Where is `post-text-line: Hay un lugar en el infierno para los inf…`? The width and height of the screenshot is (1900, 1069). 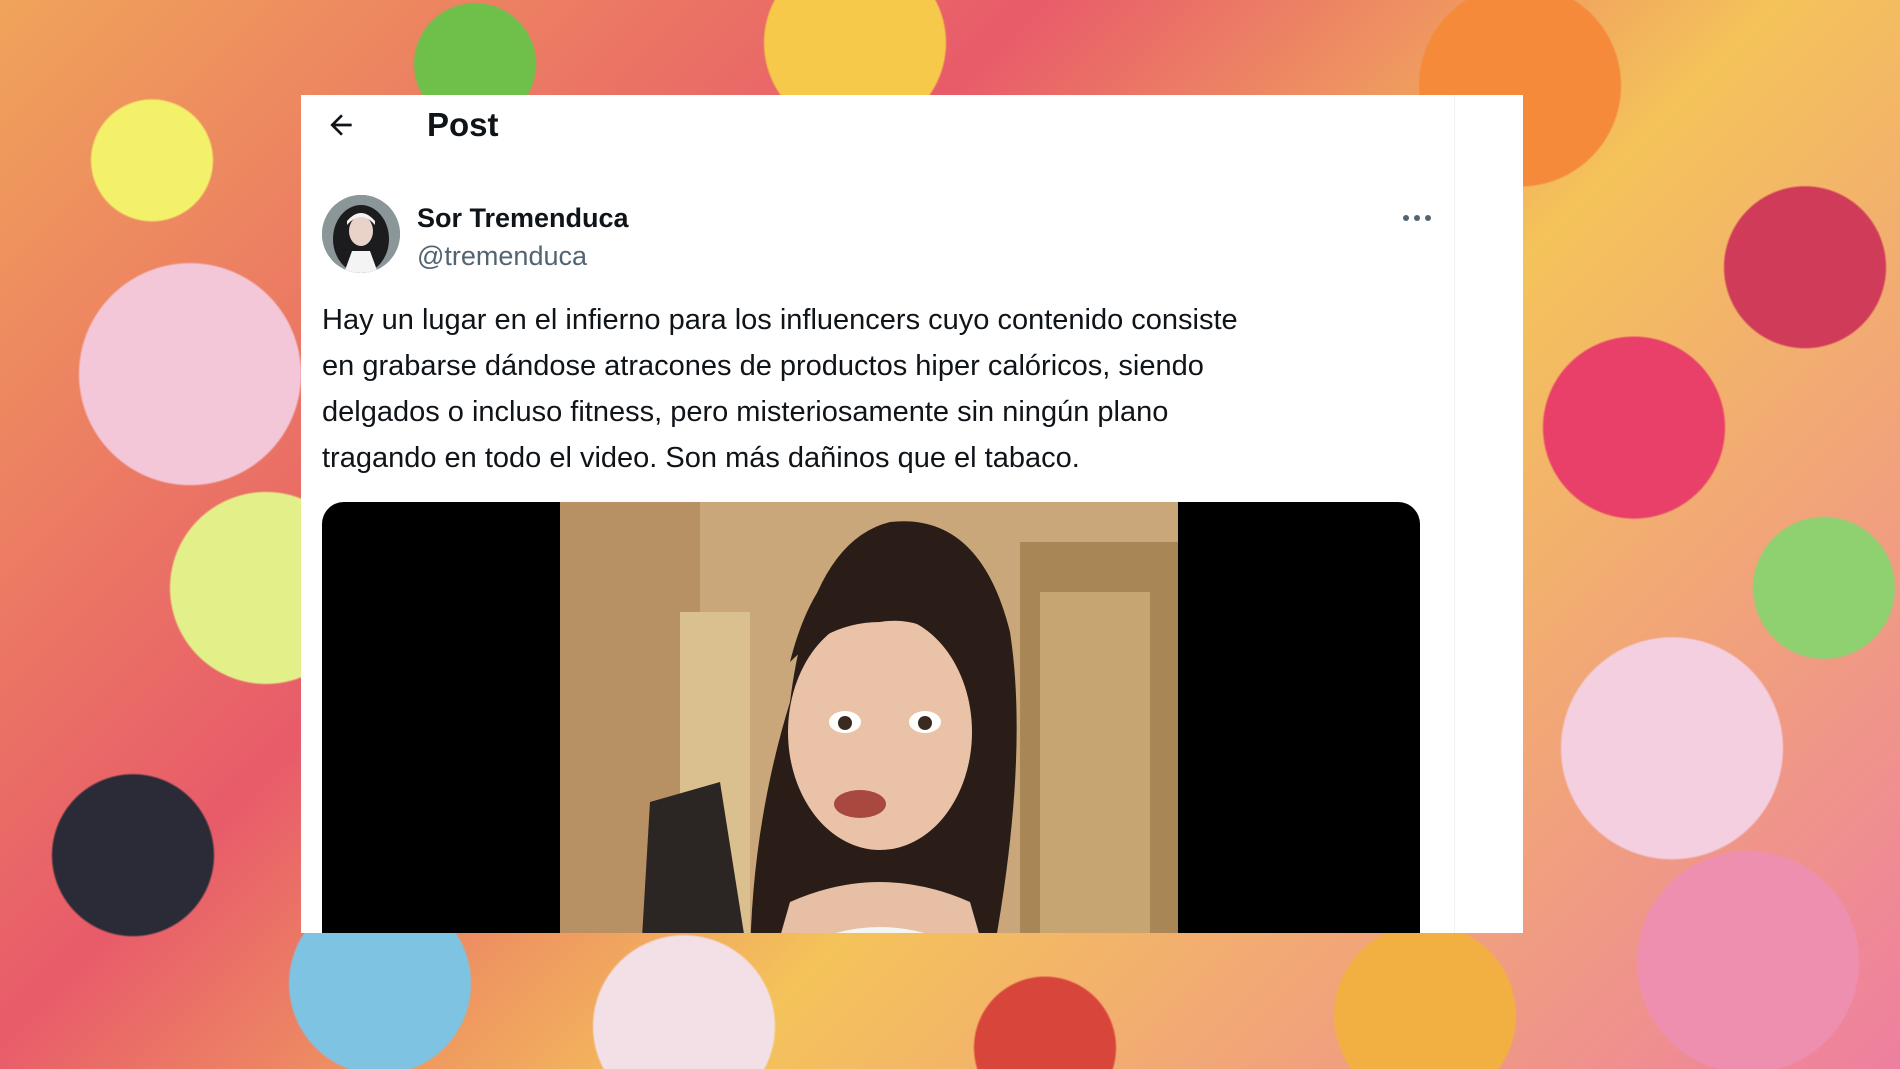
post-text-line: Hay un lugar en el infierno para los inf… is located at coordinates (780, 320).